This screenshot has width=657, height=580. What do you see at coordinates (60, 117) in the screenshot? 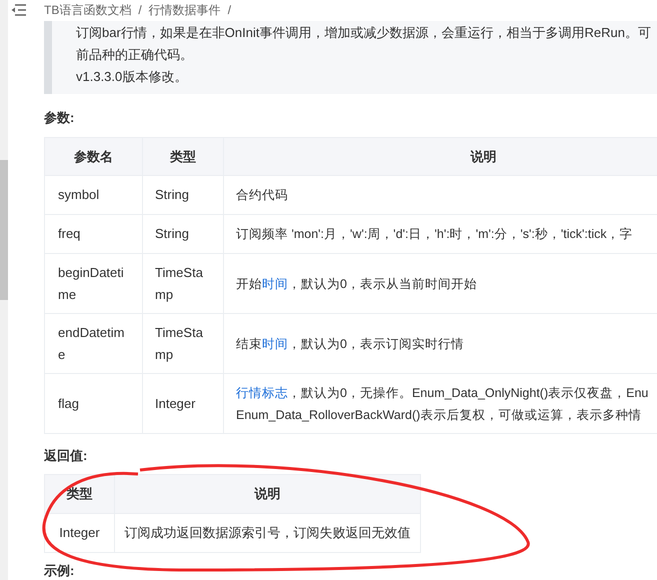
I see `section-title: 参数:` at bounding box center [60, 117].